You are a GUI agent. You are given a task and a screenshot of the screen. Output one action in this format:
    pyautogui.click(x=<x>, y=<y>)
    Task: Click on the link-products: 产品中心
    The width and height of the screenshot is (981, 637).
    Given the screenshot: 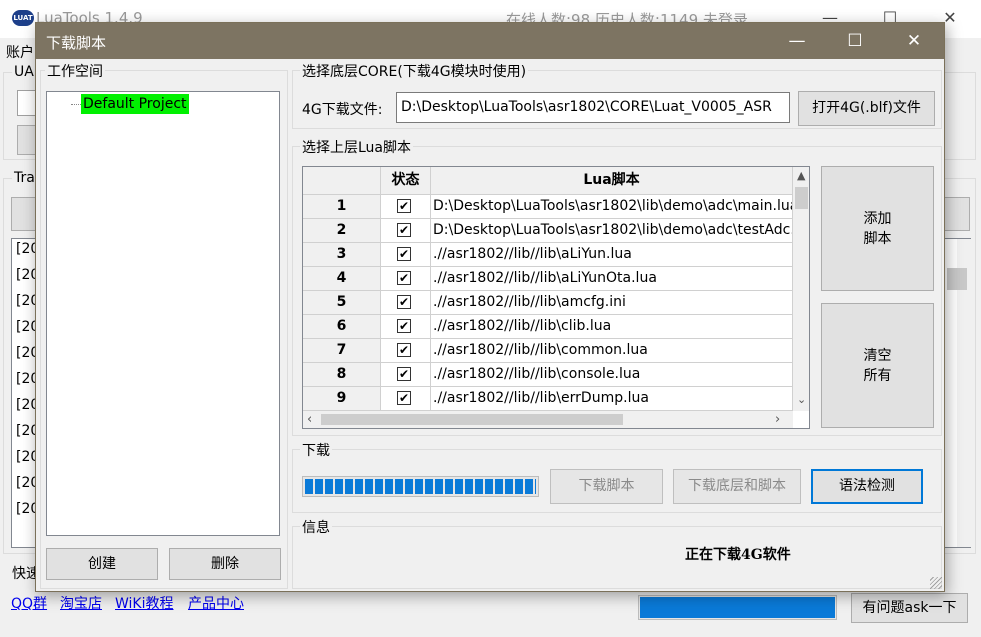 What is the action you would take?
    pyautogui.click(x=216, y=603)
    